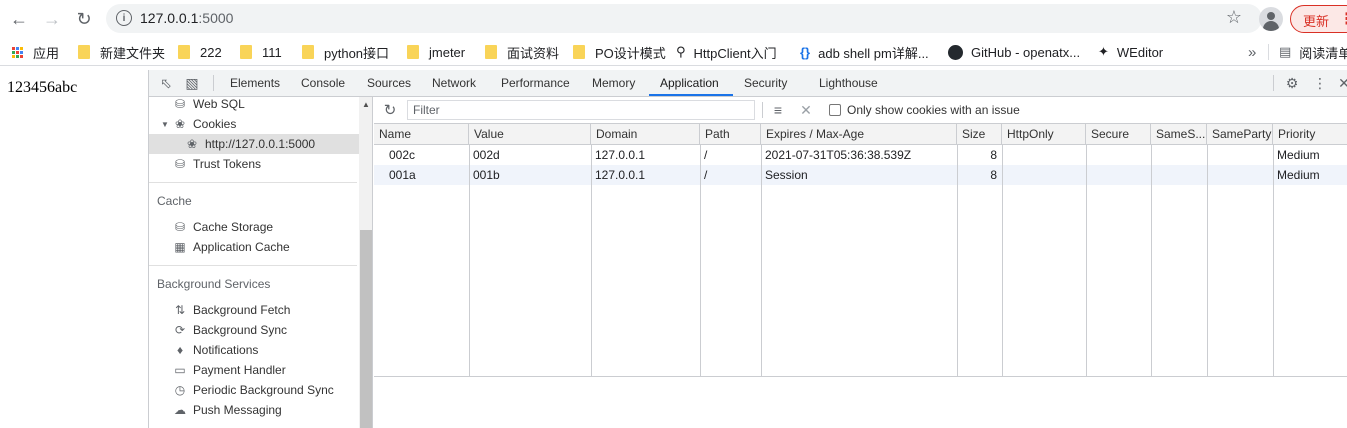 The height and width of the screenshot is (428, 1347). I want to click on update-label: 更新, so click(1316, 21).